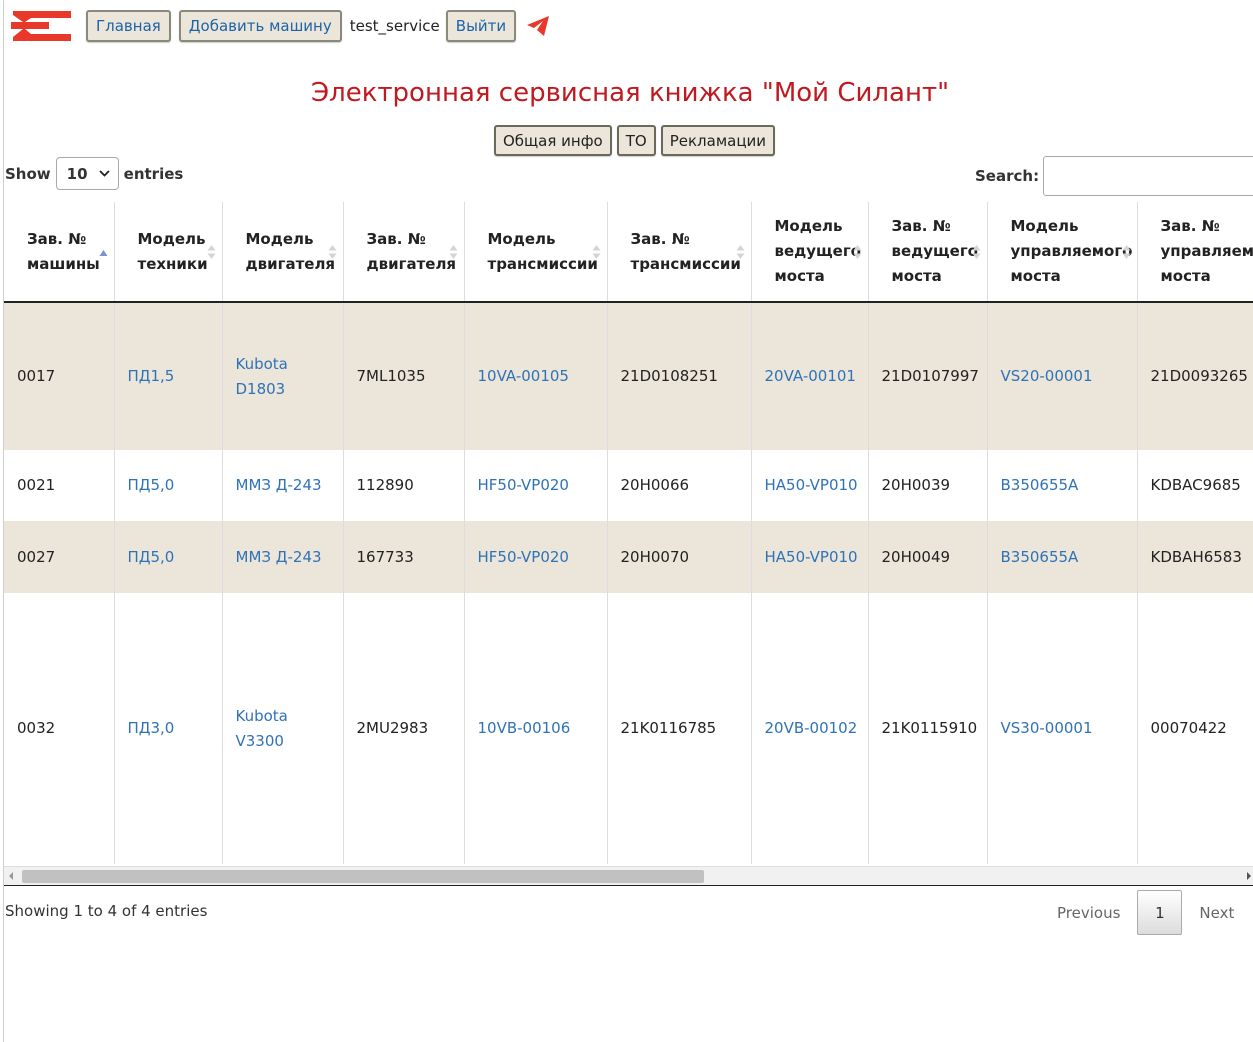 This screenshot has height=1042, width=1253. Describe the element at coordinates (1194, 728) in the screenshot. I see `cell-steering-axle-number: 00070422` at that location.